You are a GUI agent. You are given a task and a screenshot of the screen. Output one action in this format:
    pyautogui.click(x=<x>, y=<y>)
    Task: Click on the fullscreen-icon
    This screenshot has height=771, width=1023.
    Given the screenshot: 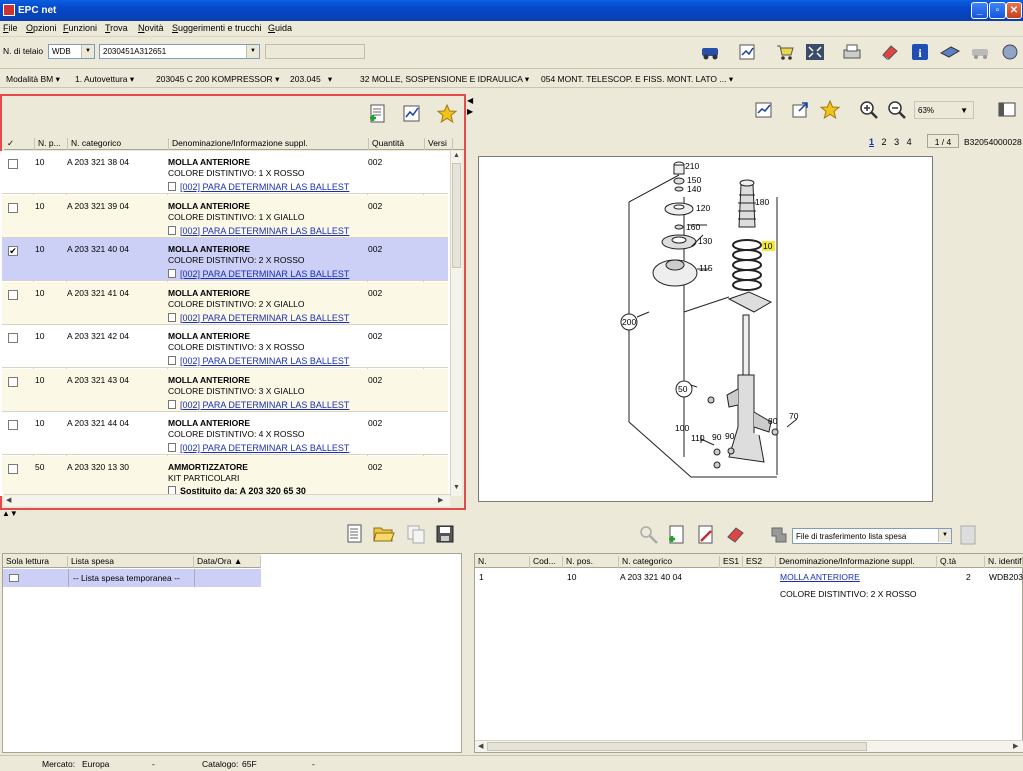 What is the action you would take?
    pyautogui.click(x=815, y=52)
    